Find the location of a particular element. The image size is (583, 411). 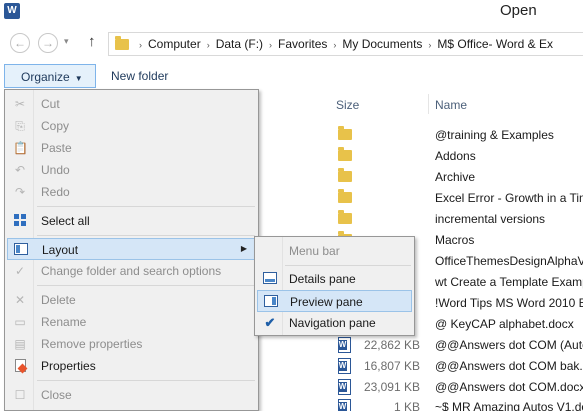

file-name: wt Create a Template Examp is located at coordinates (509, 282).